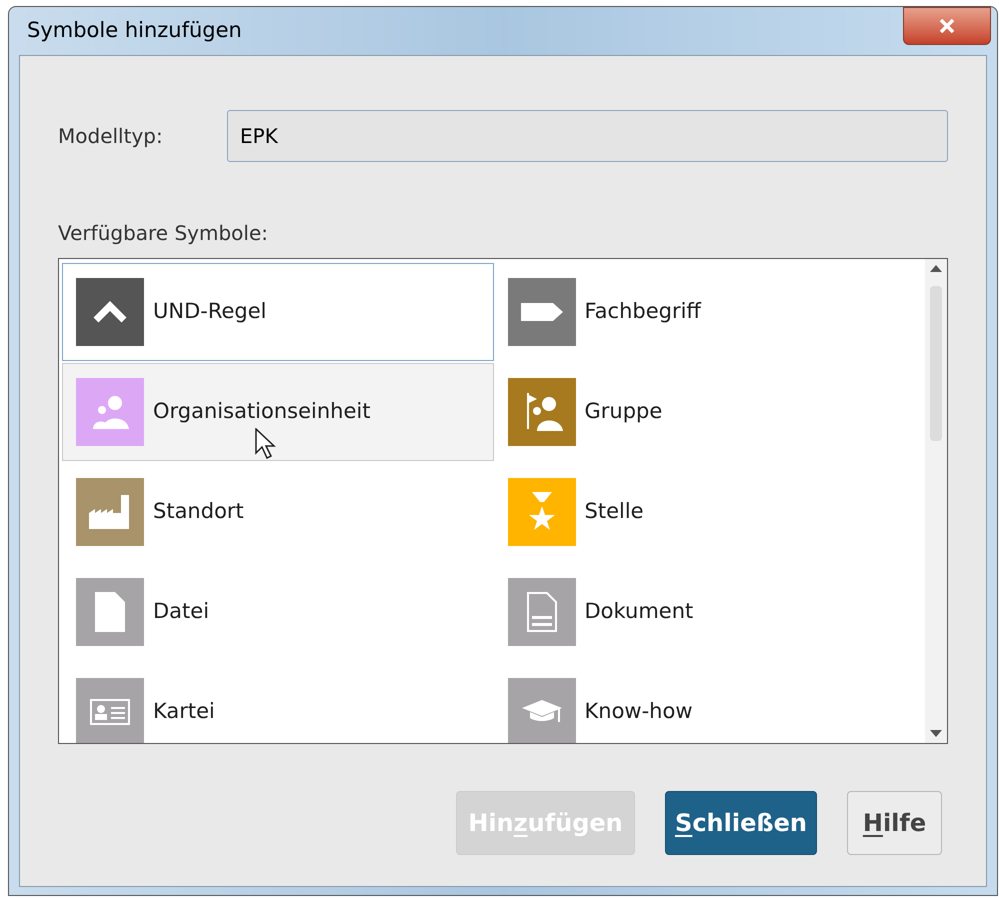  What do you see at coordinates (110, 612) in the screenshot?
I see `file-icon` at bounding box center [110, 612].